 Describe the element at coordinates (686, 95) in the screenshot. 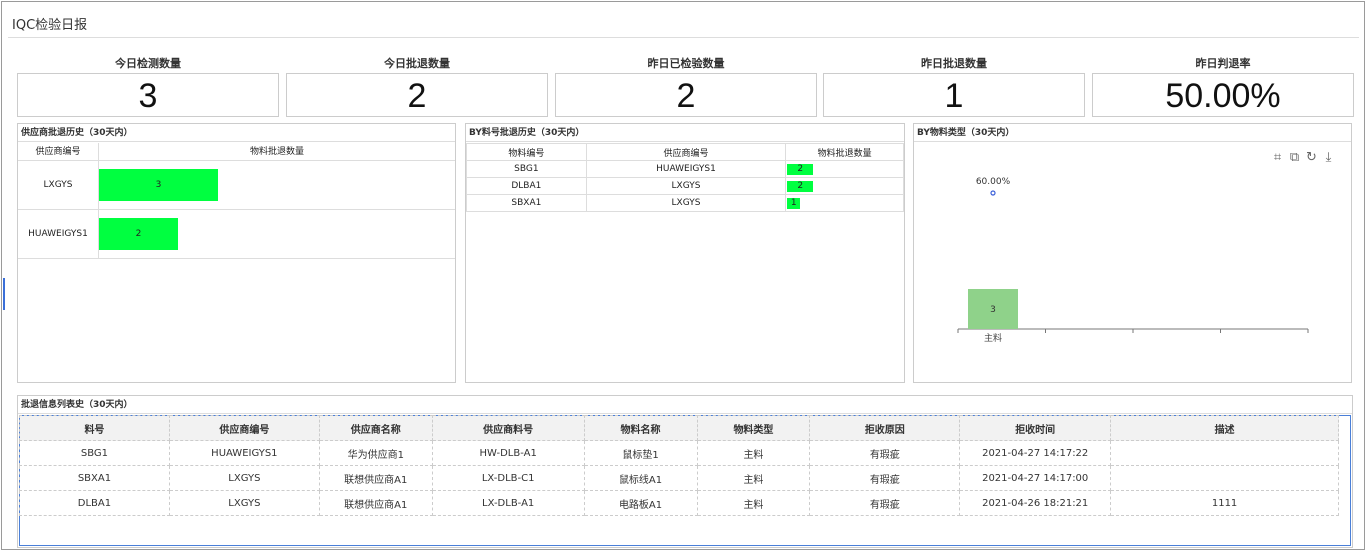

I see `kpi-value-yesterday-inspected: 2` at that location.